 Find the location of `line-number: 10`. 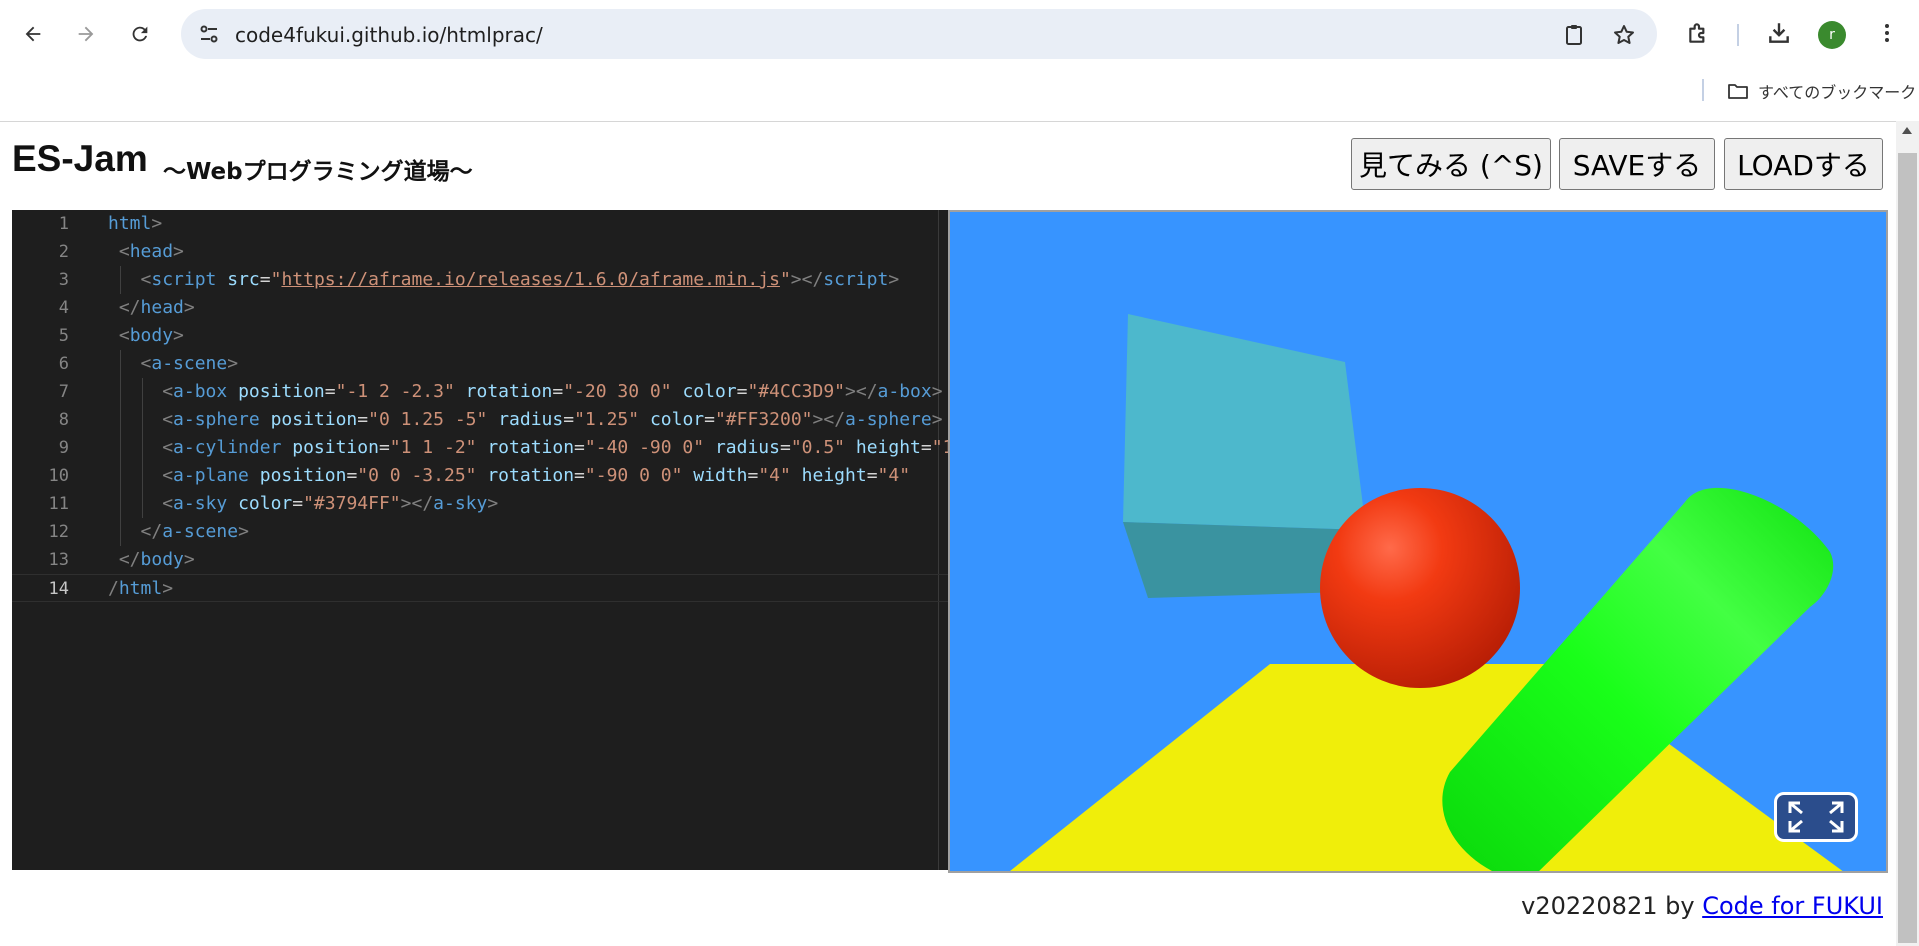

line-number: 10 is located at coordinates (58, 476).